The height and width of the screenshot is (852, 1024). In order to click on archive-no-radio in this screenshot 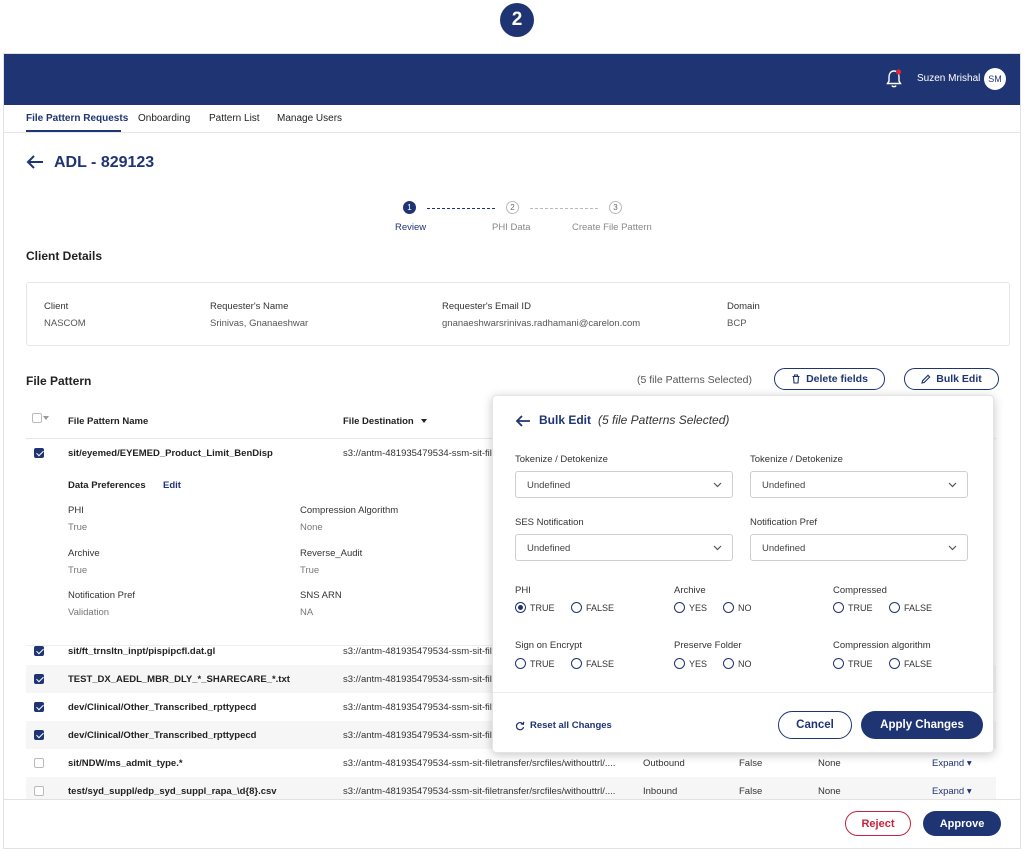, I will do `click(728, 607)`.